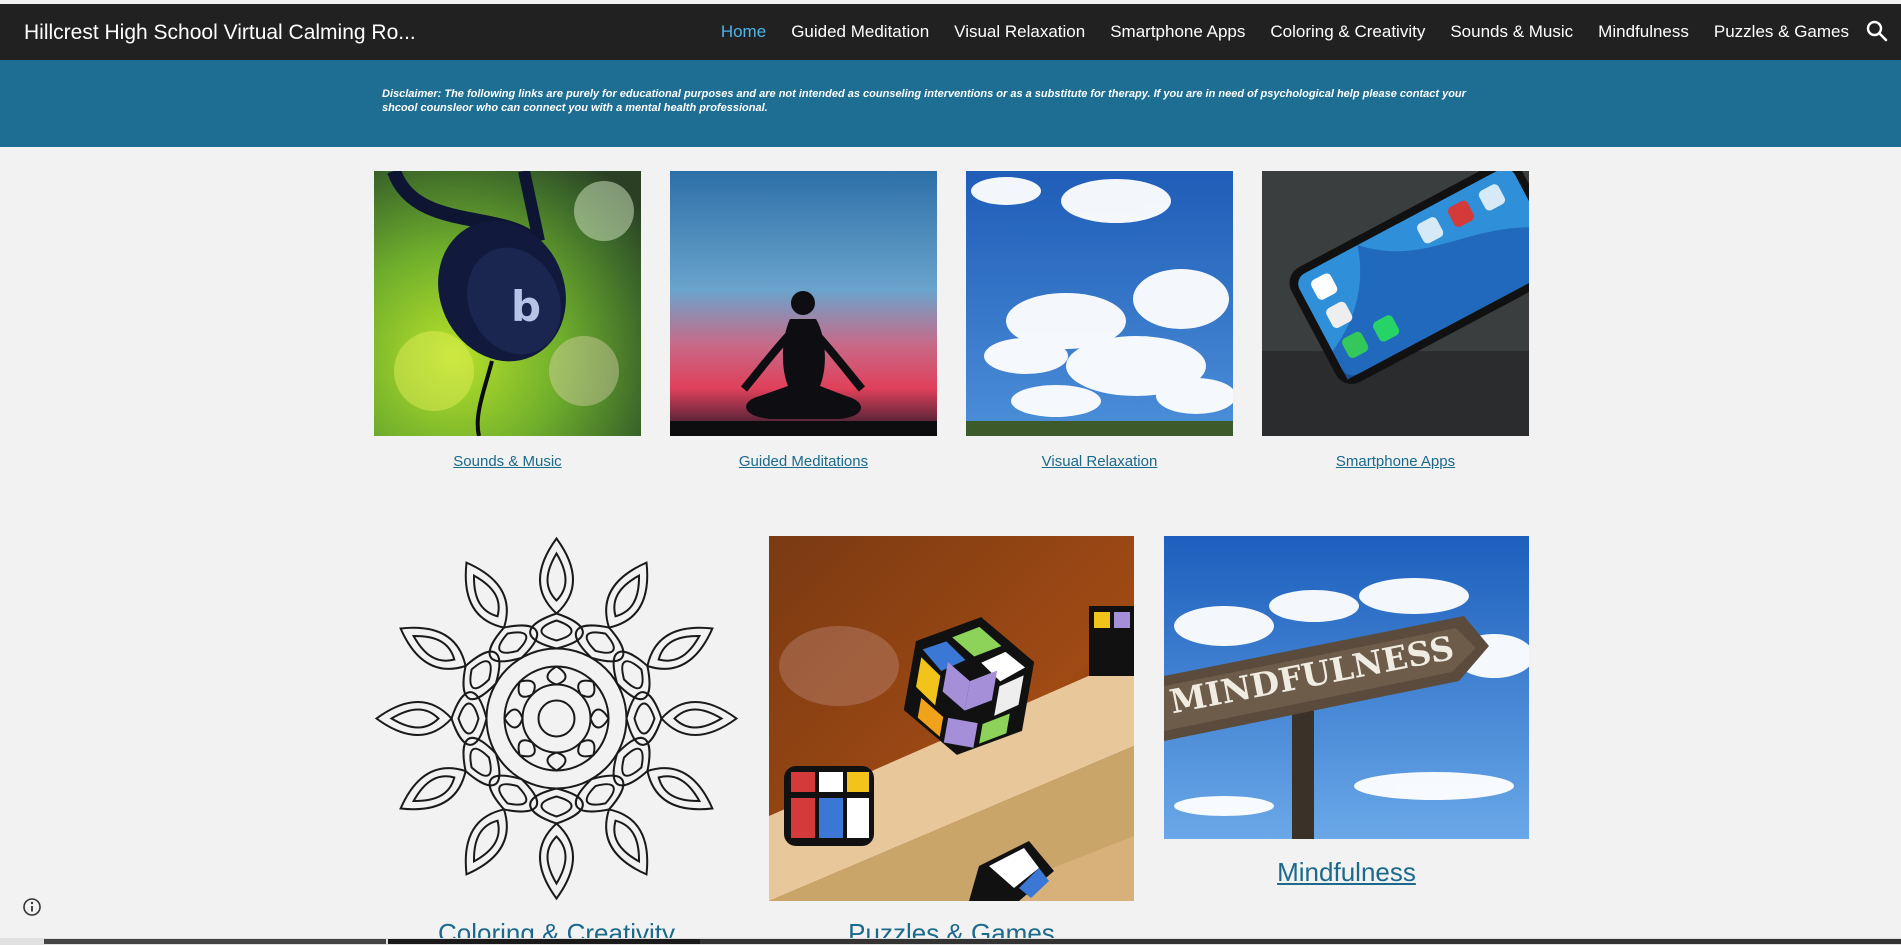 The image size is (1901, 945). Describe the element at coordinates (1346, 872) in the screenshot. I see `mindfulness-link: Mindfulness` at that location.